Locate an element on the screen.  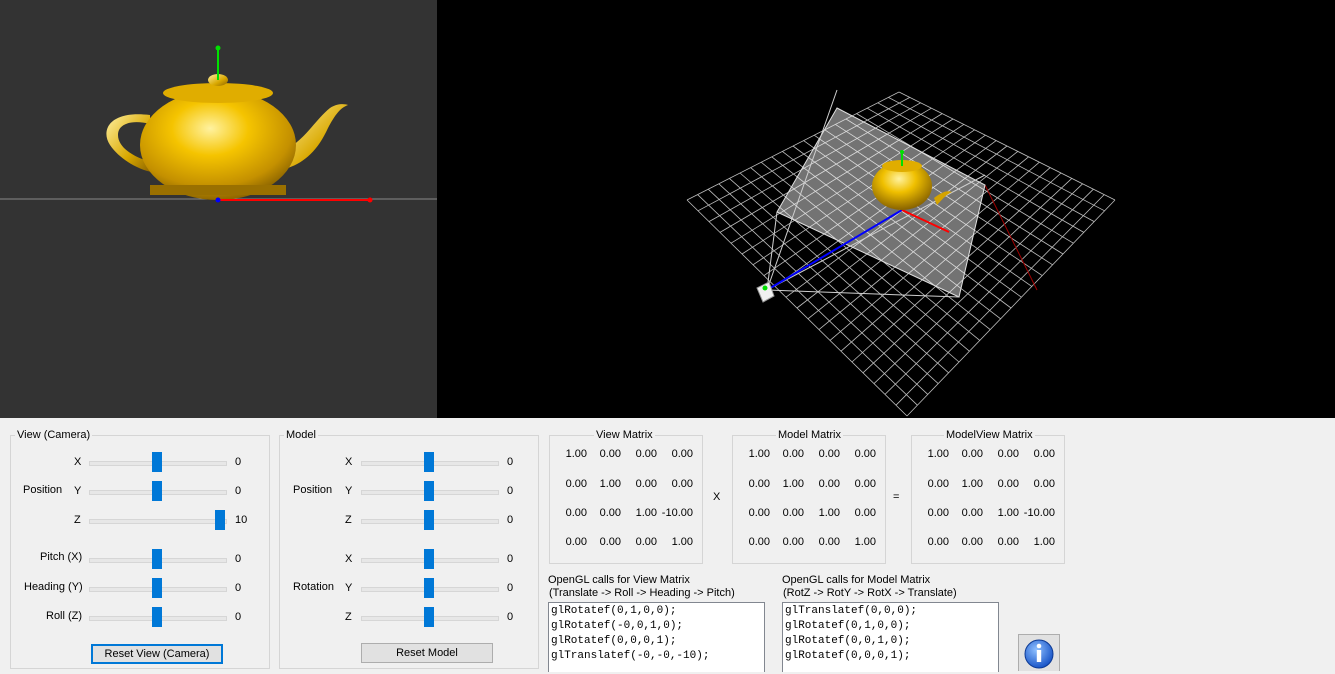
gl-model-line: glTranslatef(0,0,0); is located at coordinates (851, 611).